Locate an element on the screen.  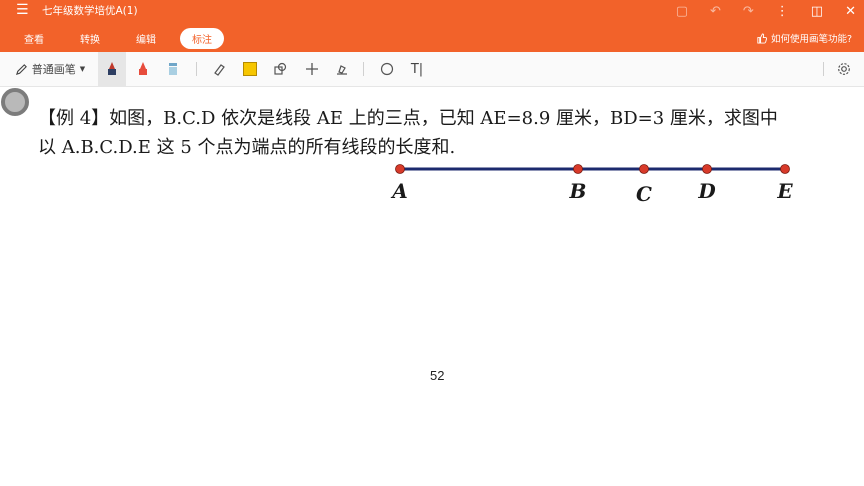
point-b is located at coordinates (578, 169).